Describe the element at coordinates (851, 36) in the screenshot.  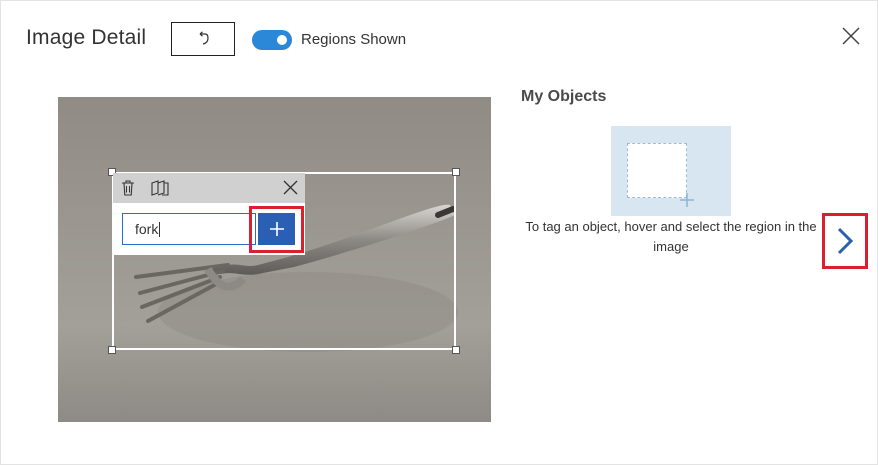
I see `close-icon` at that location.